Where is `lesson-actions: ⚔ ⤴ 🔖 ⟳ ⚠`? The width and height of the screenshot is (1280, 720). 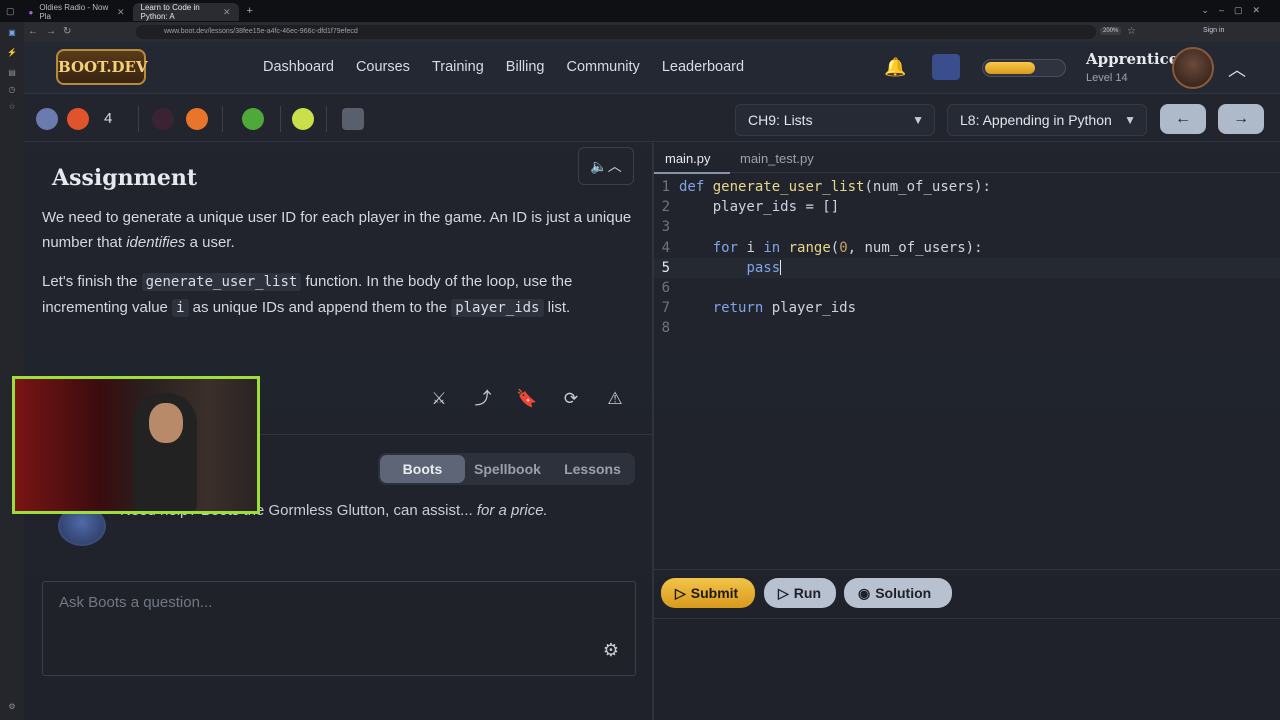
lesson-actions: ⚔ ⤴ 🔖 ⟳ ⚠ is located at coordinates (527, 399).